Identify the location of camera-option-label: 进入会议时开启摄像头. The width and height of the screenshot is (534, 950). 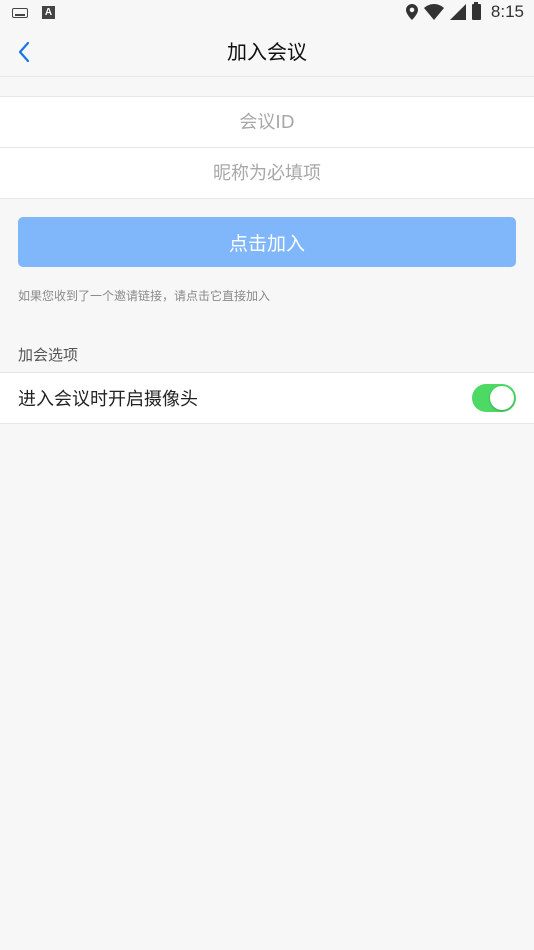
(108, 399).